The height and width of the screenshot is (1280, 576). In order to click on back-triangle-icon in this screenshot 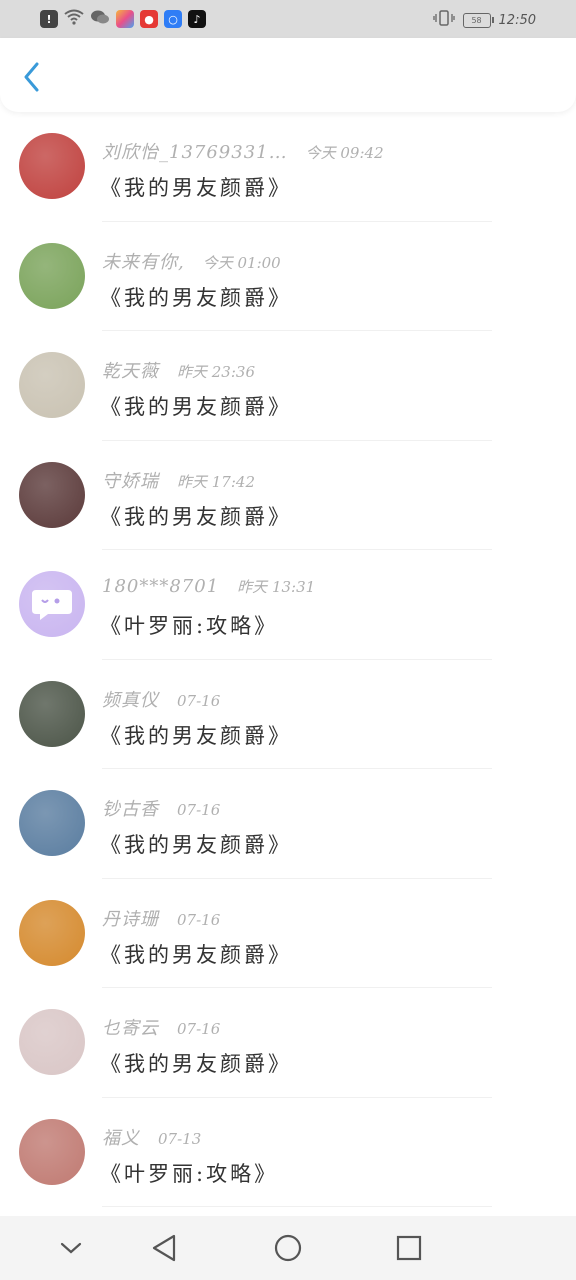, I will do `click(164, 1248)`.